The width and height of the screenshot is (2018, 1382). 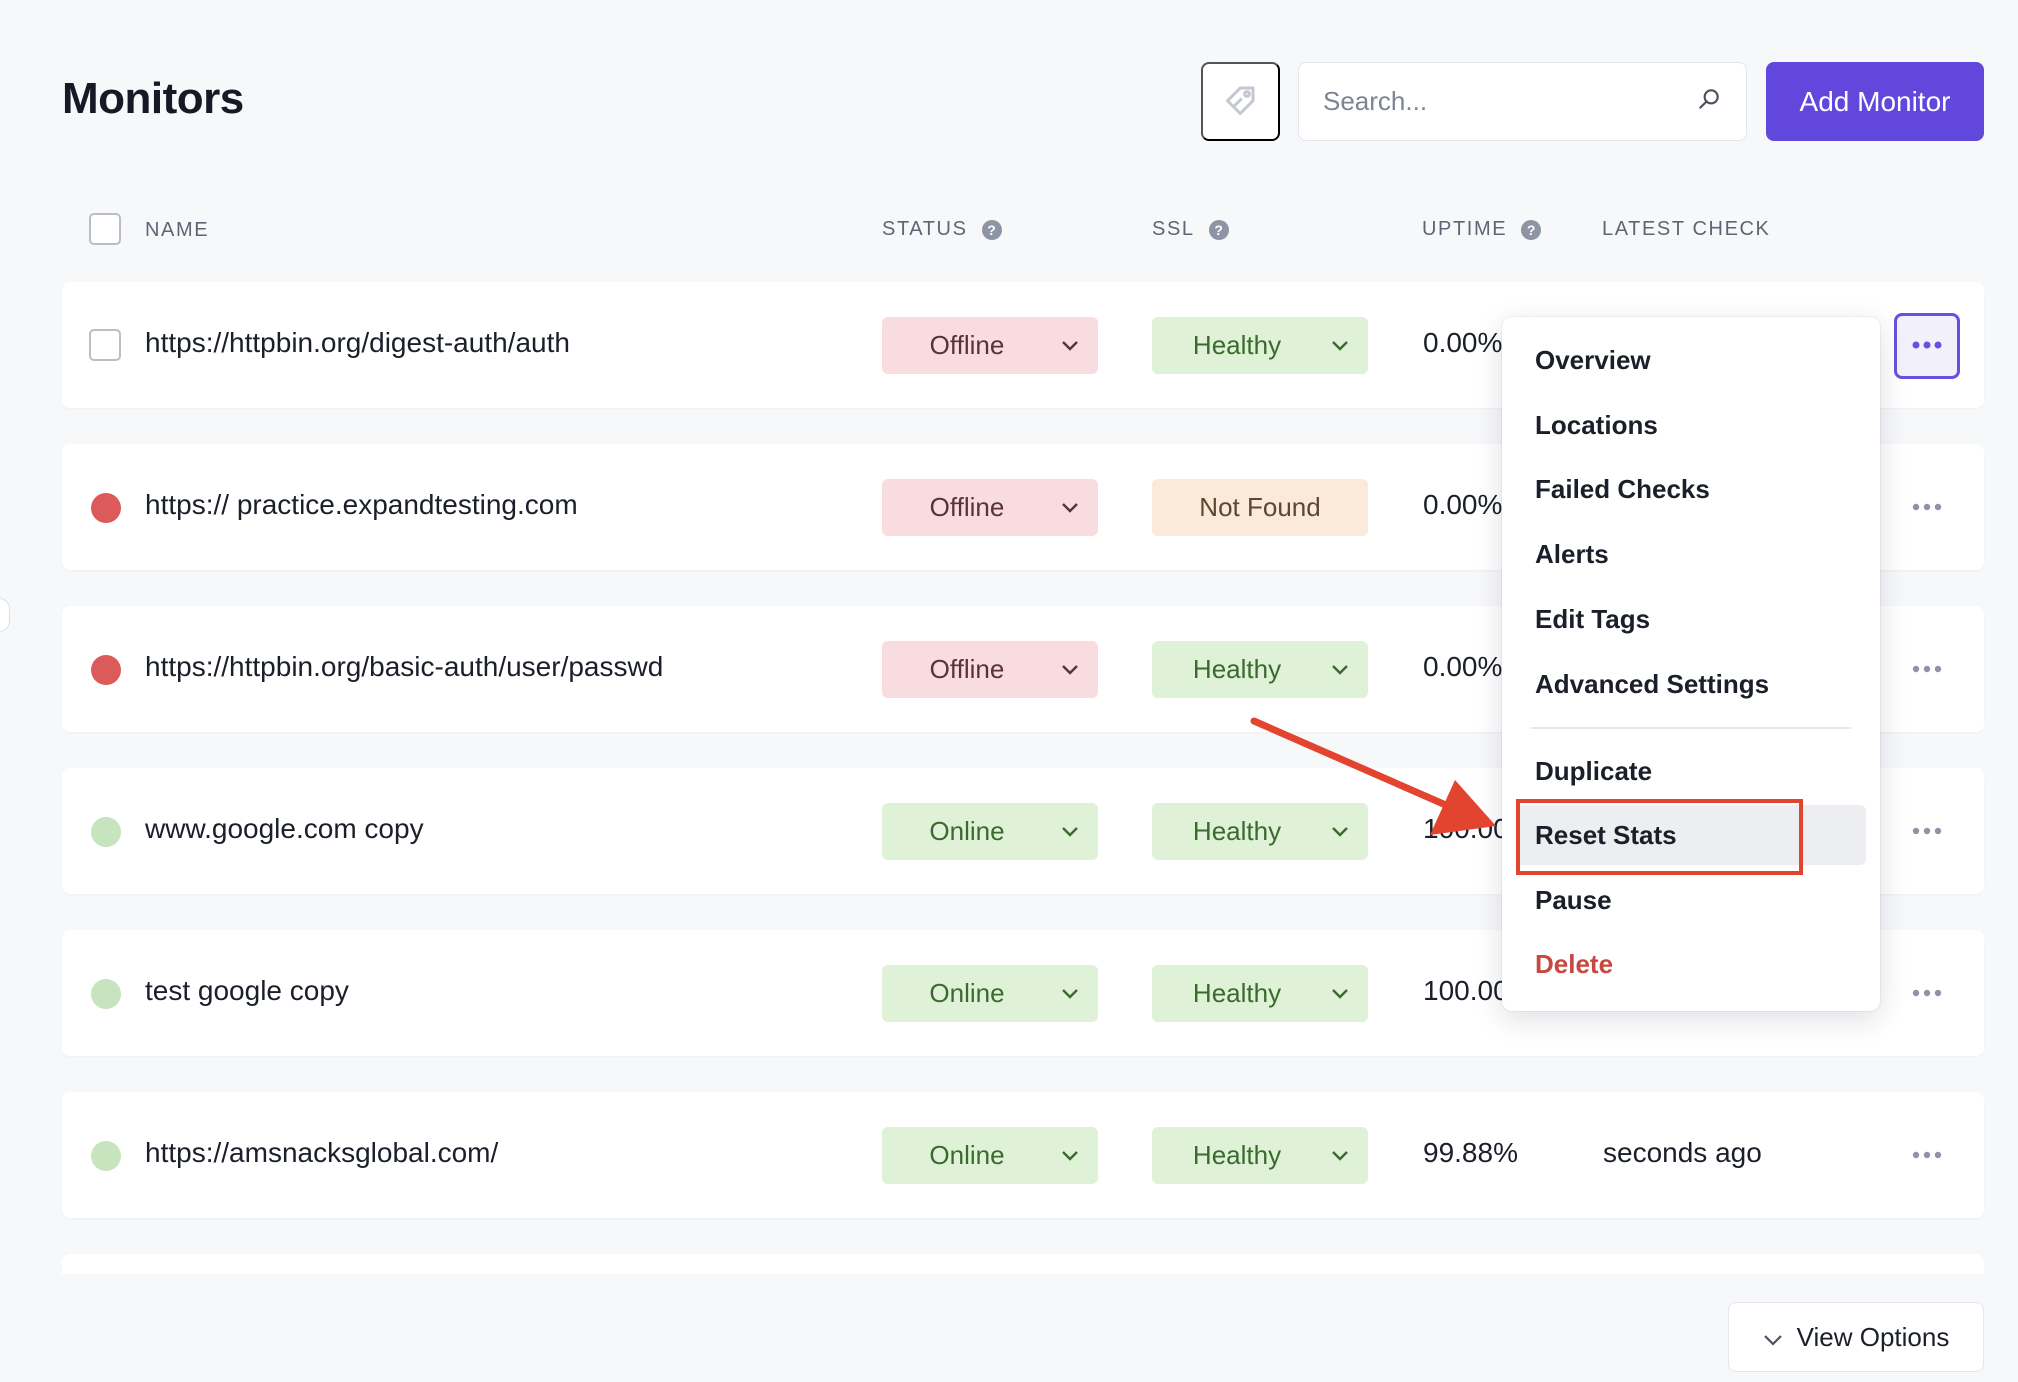 What do you see at coordinates (1023, 1264) in the screenshot?
I see `table-row` at bounding box center [1023, 1264].